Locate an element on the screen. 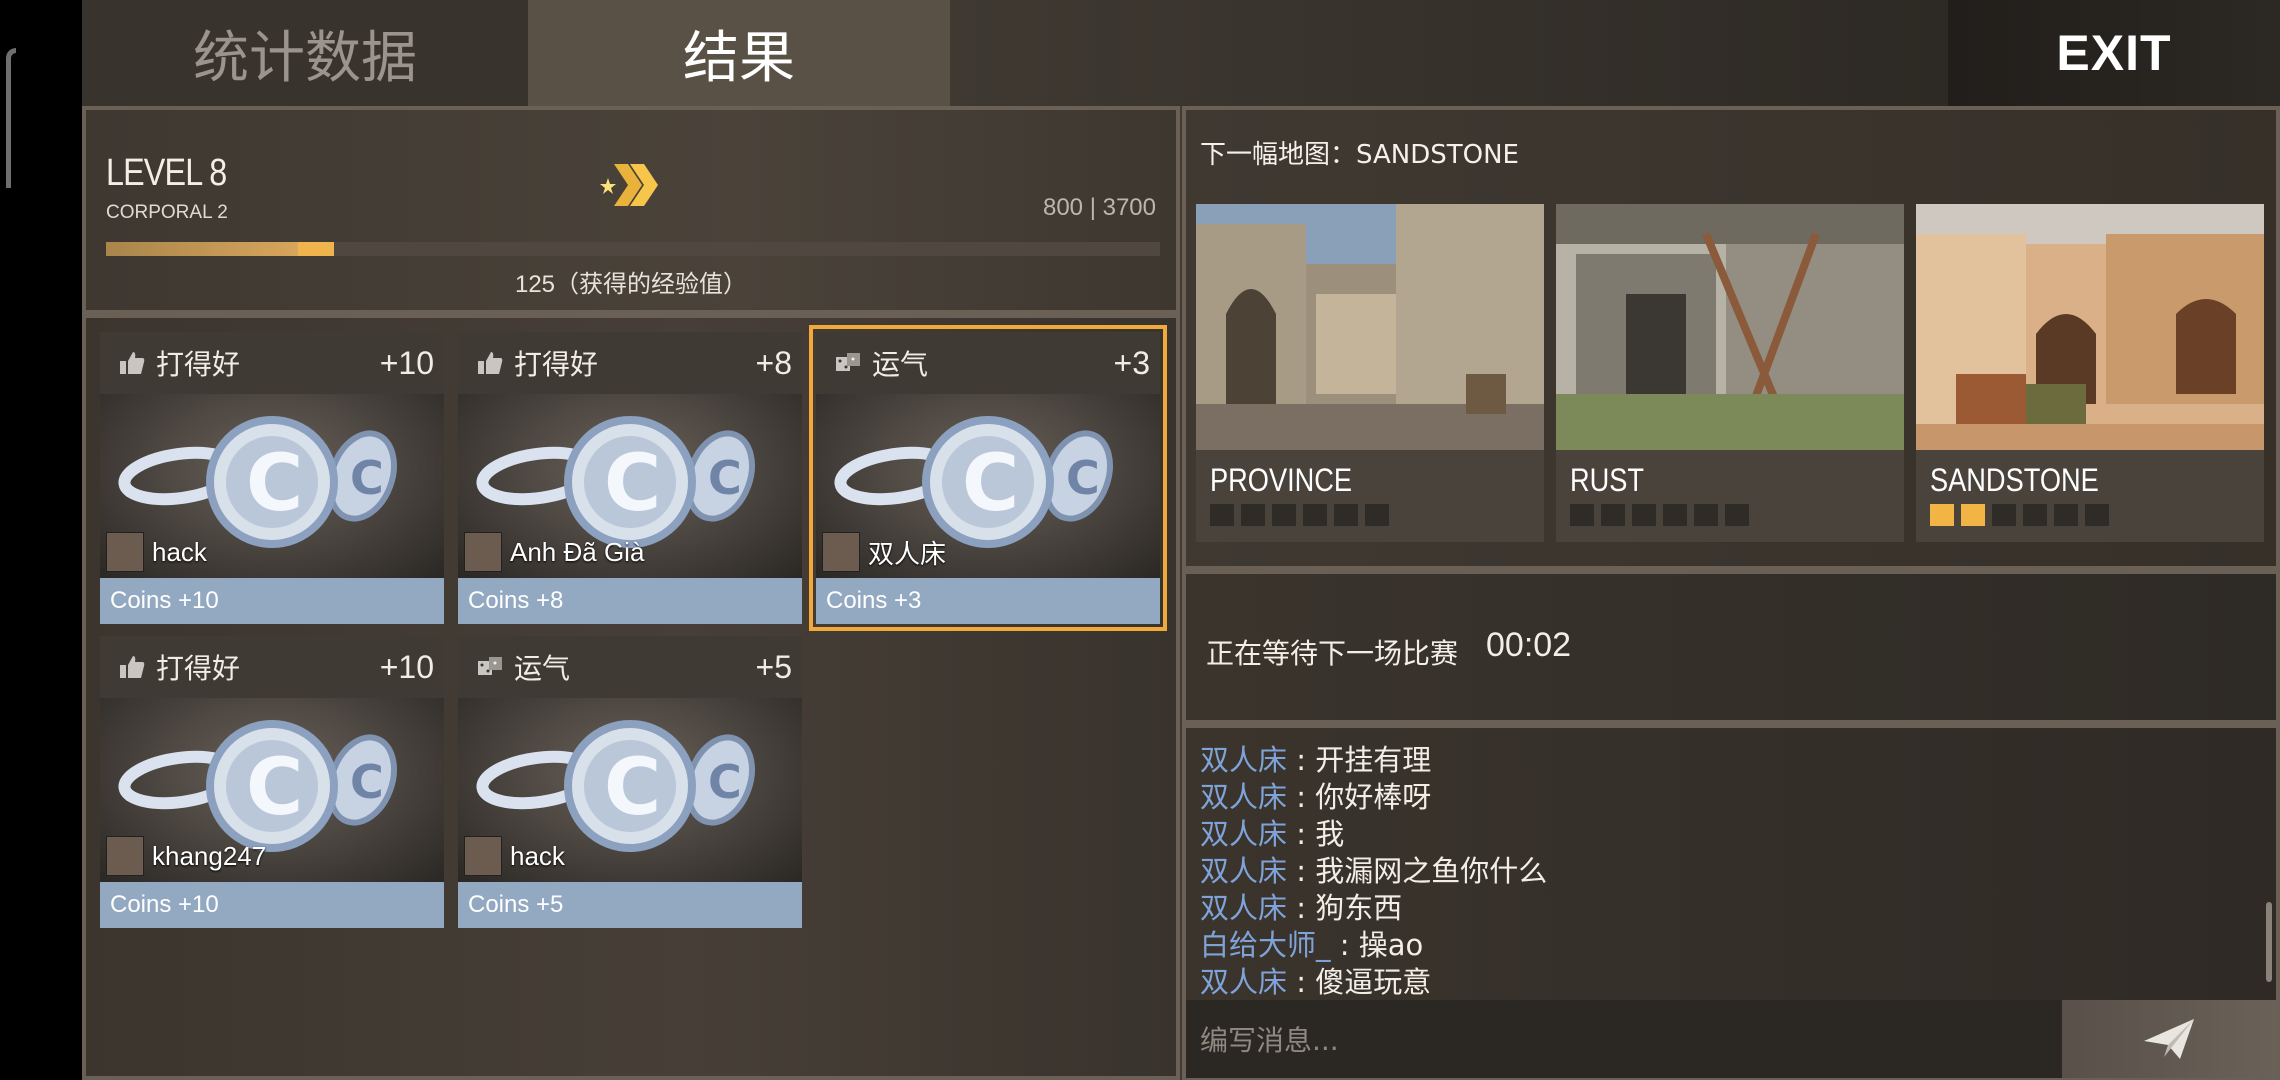 This screenshot has height=1080, width=2280. reward-points: +8 is located at coordinates (773, 362).